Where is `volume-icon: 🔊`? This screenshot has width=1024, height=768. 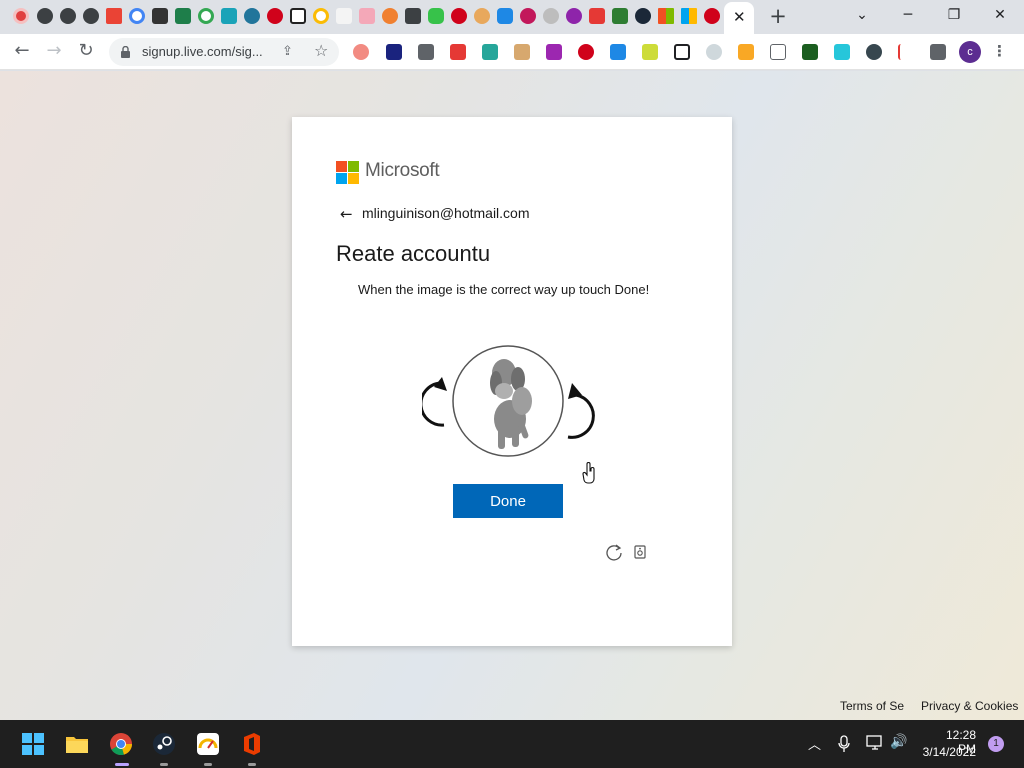
volume-icon: 🔊 is located at coordinates (898, 742).